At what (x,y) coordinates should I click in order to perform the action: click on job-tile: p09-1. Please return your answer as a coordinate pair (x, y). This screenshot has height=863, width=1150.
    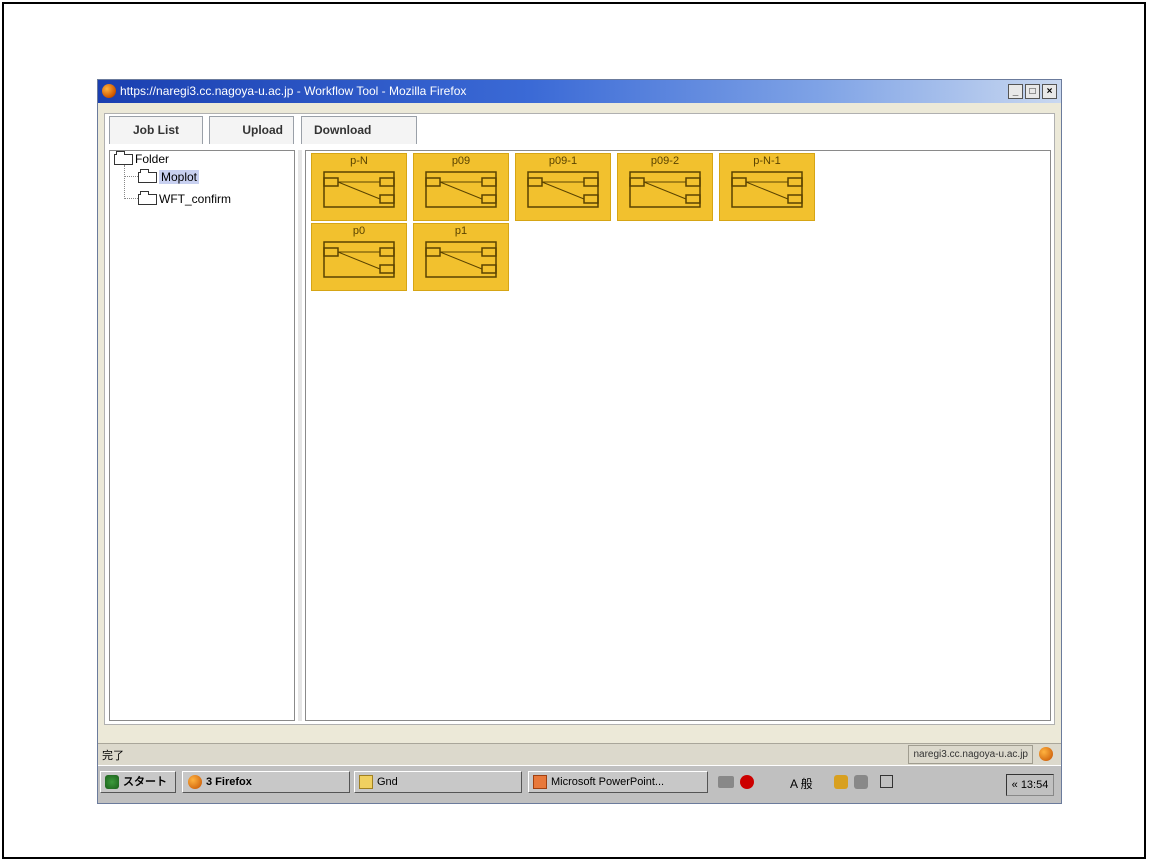
    Looking at the image, I should click on (563, 187).